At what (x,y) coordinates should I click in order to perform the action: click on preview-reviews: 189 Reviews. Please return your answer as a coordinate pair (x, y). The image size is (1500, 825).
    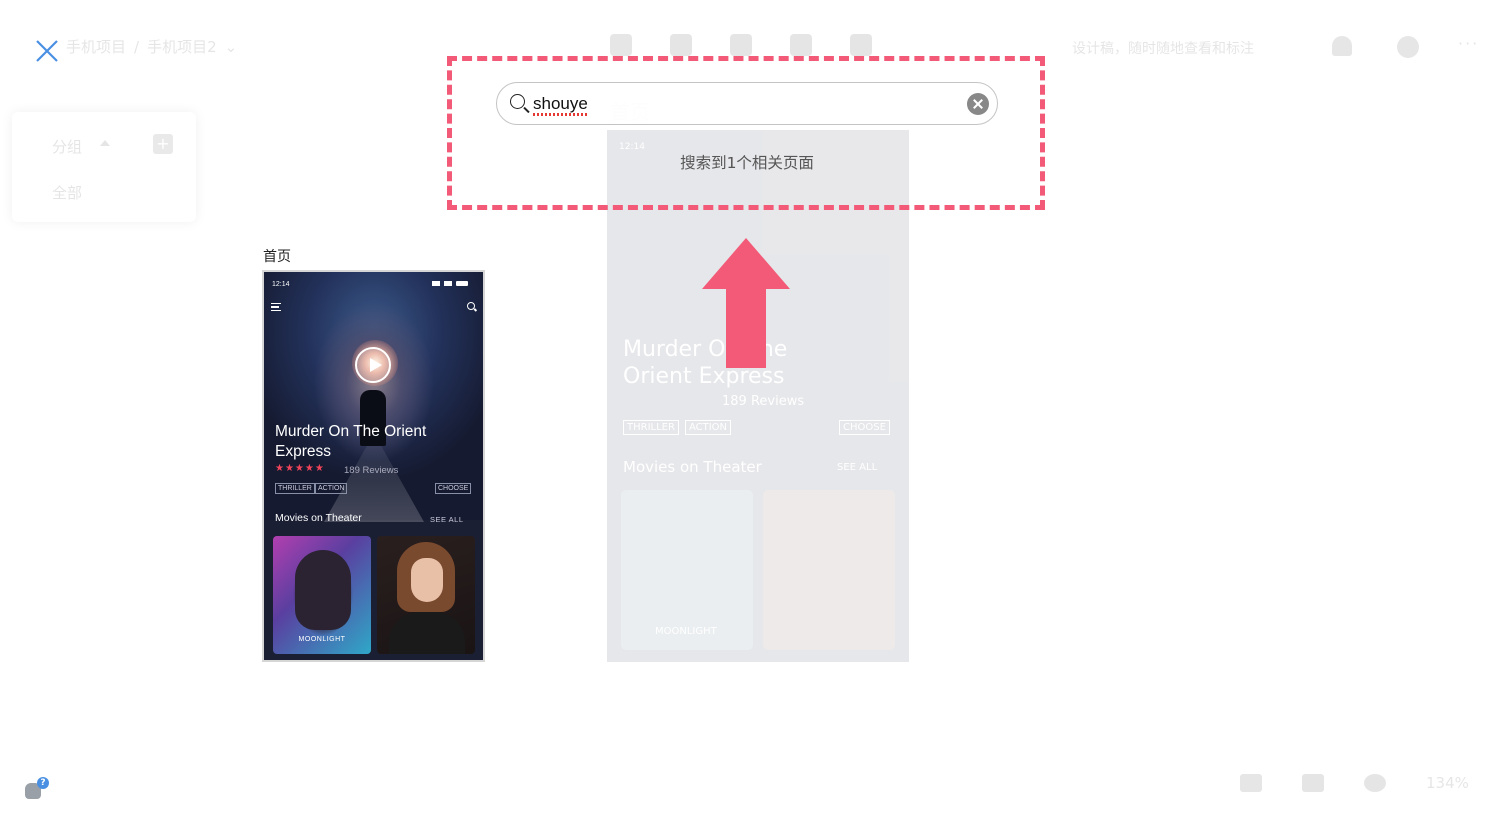
    Looking at the image, I should click on (763, 401).